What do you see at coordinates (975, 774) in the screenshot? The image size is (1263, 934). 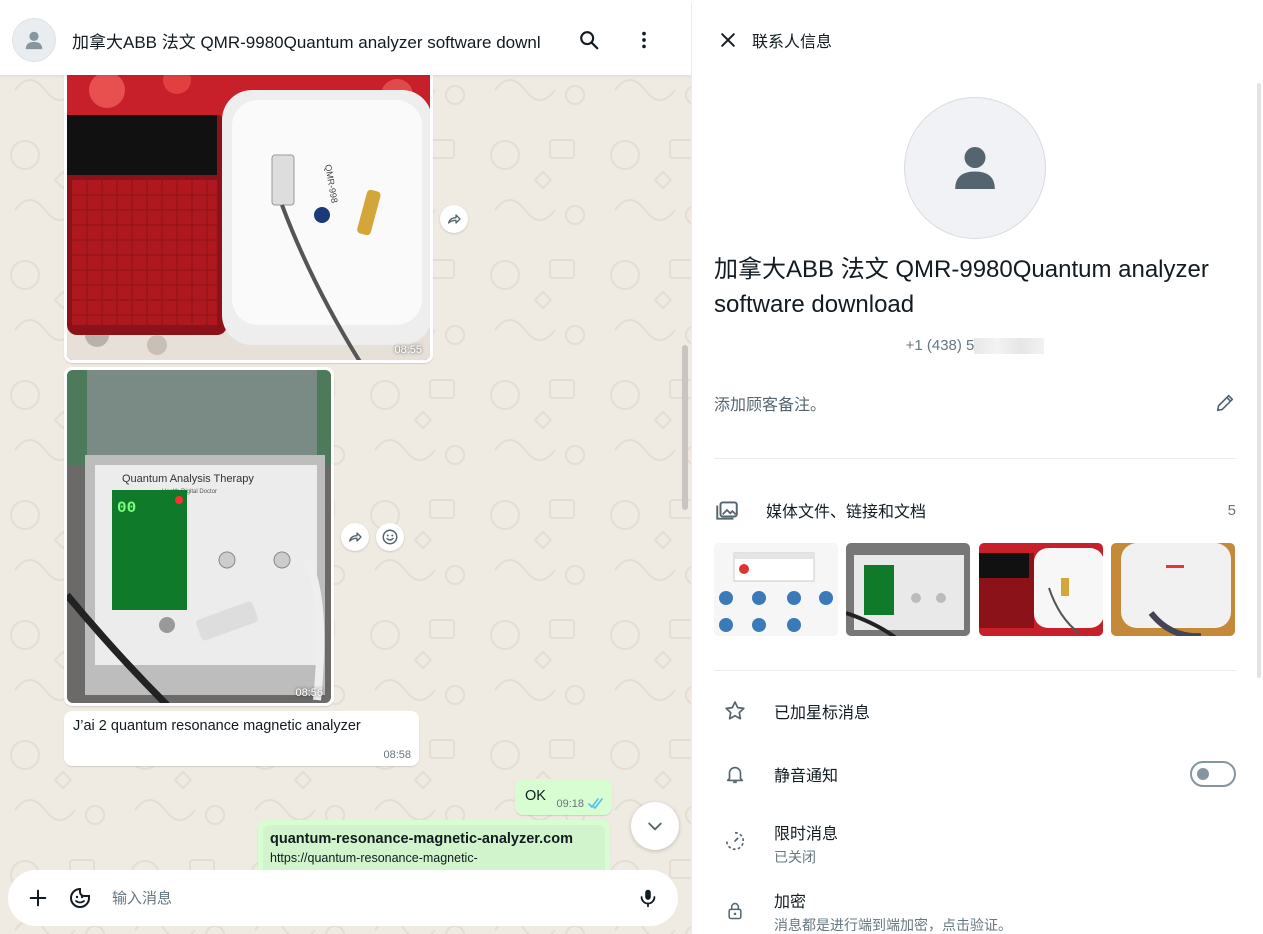 I see `mute-notifications-row: 静音通知` at bounding box center [975, 774].